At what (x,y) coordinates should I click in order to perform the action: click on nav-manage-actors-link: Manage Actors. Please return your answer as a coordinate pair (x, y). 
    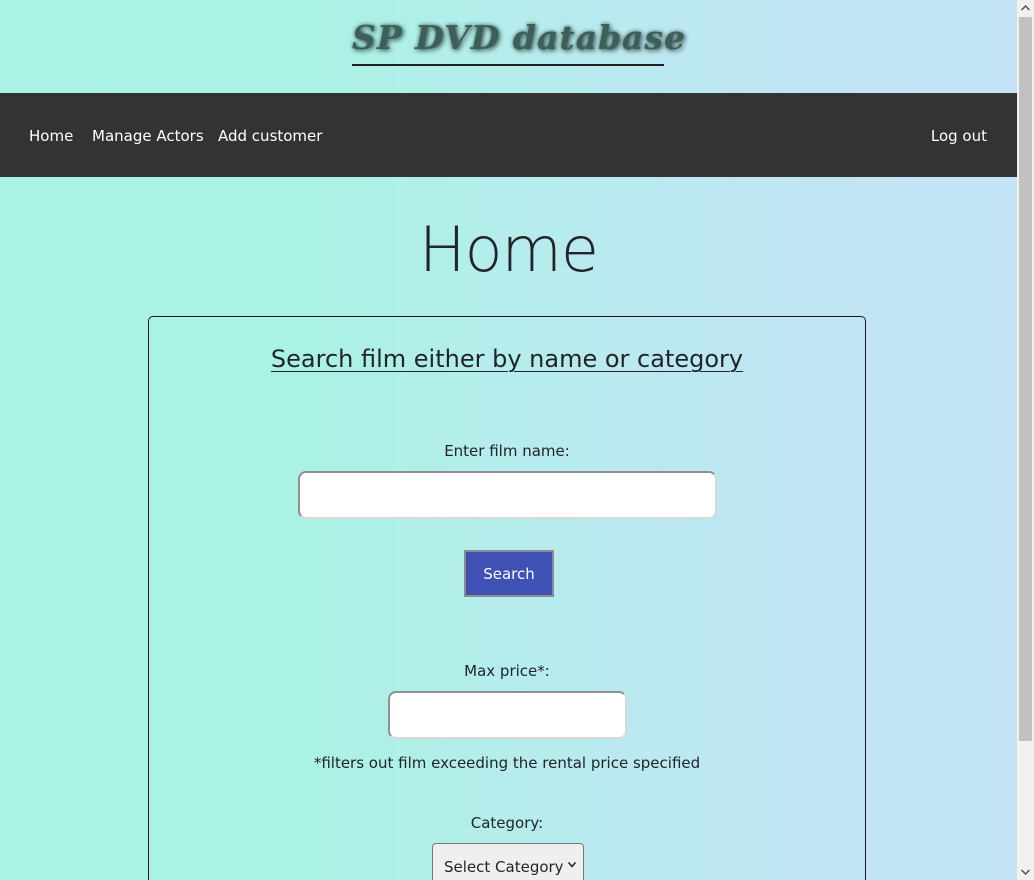
    Looking at the image, I should click on (148, 135).